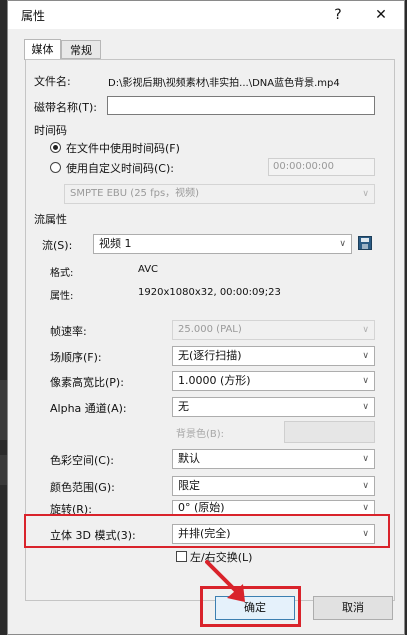  Describe the element at coordinates (189, 485) in the screenshot. I see `color-range-value: 限定` at that location.